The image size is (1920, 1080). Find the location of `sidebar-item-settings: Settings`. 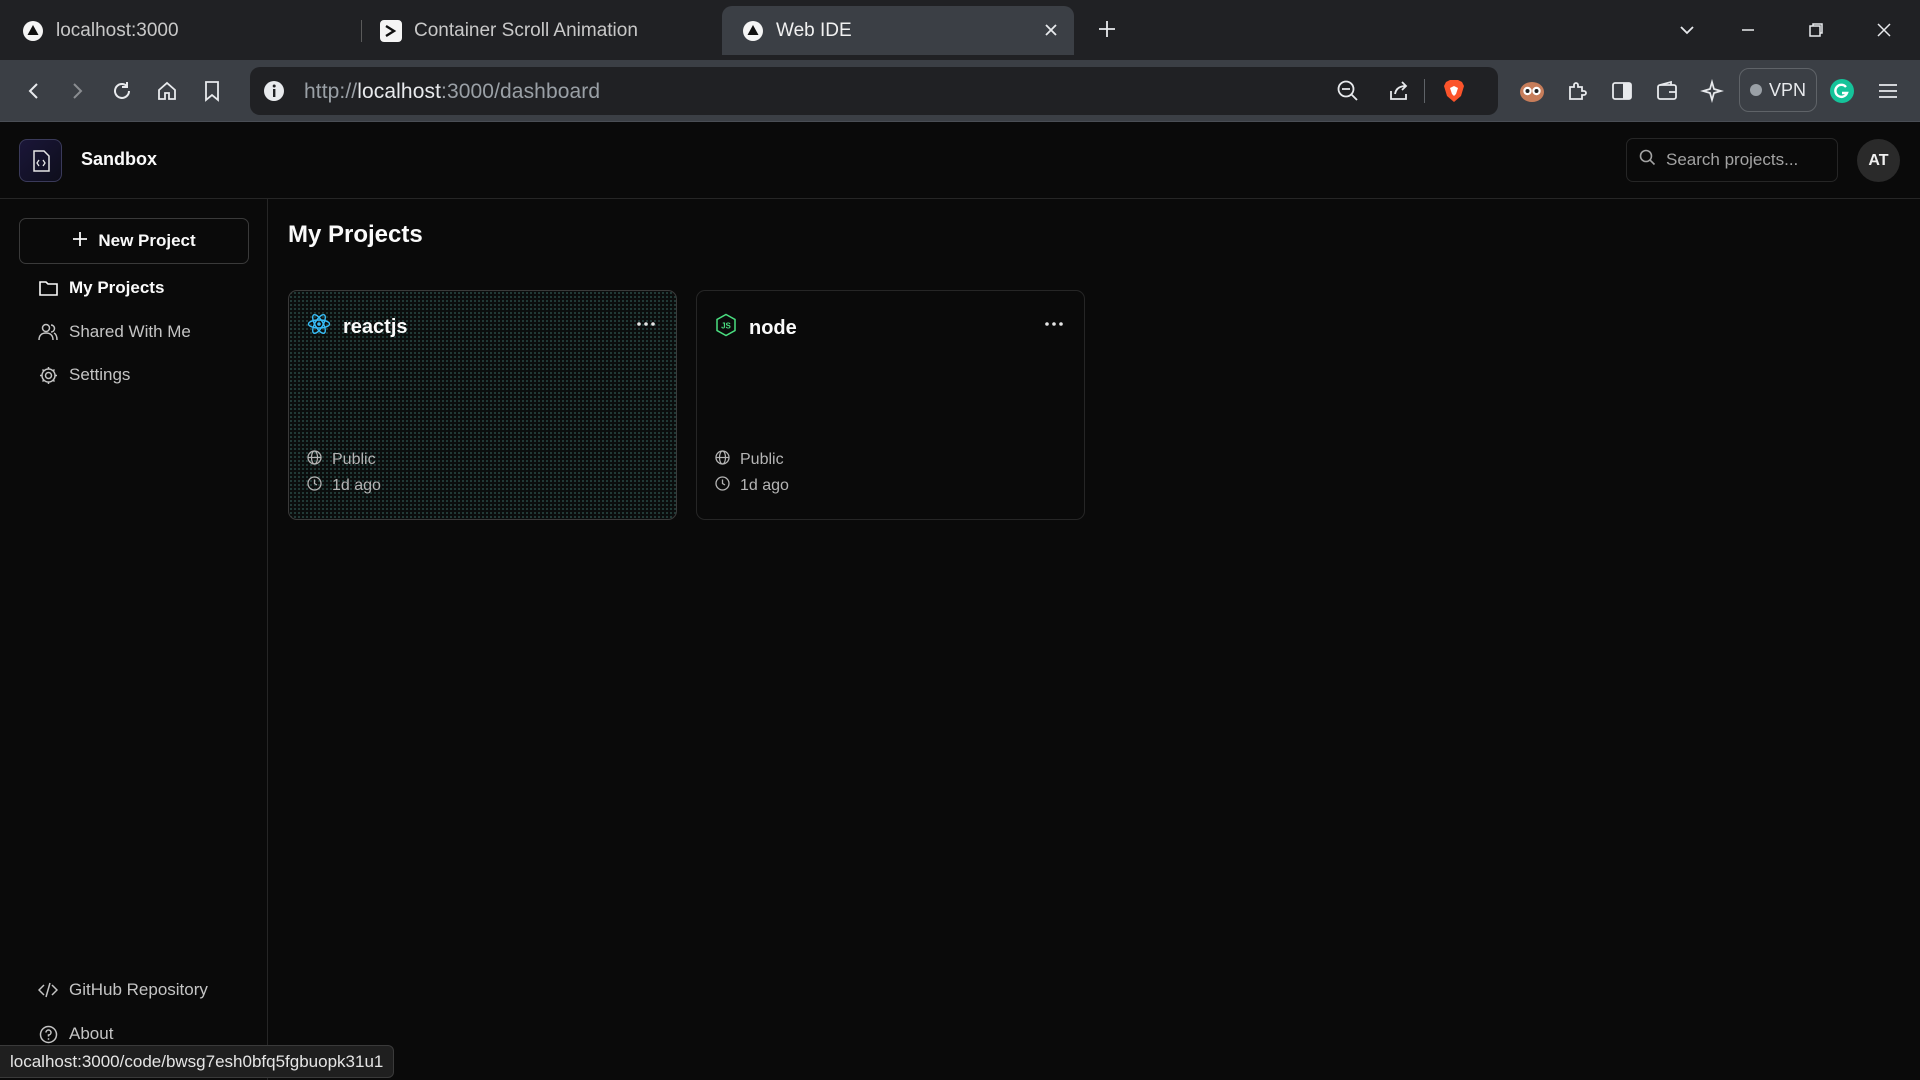

sidebar-item-settings: Settings is located at coordinates (84, 375).